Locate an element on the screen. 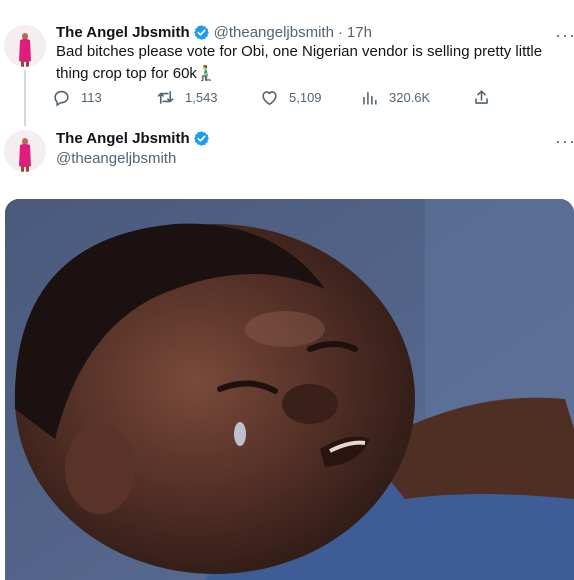 The image size is (574, 580). thread-connector-line is located at coordinates (25, 98).